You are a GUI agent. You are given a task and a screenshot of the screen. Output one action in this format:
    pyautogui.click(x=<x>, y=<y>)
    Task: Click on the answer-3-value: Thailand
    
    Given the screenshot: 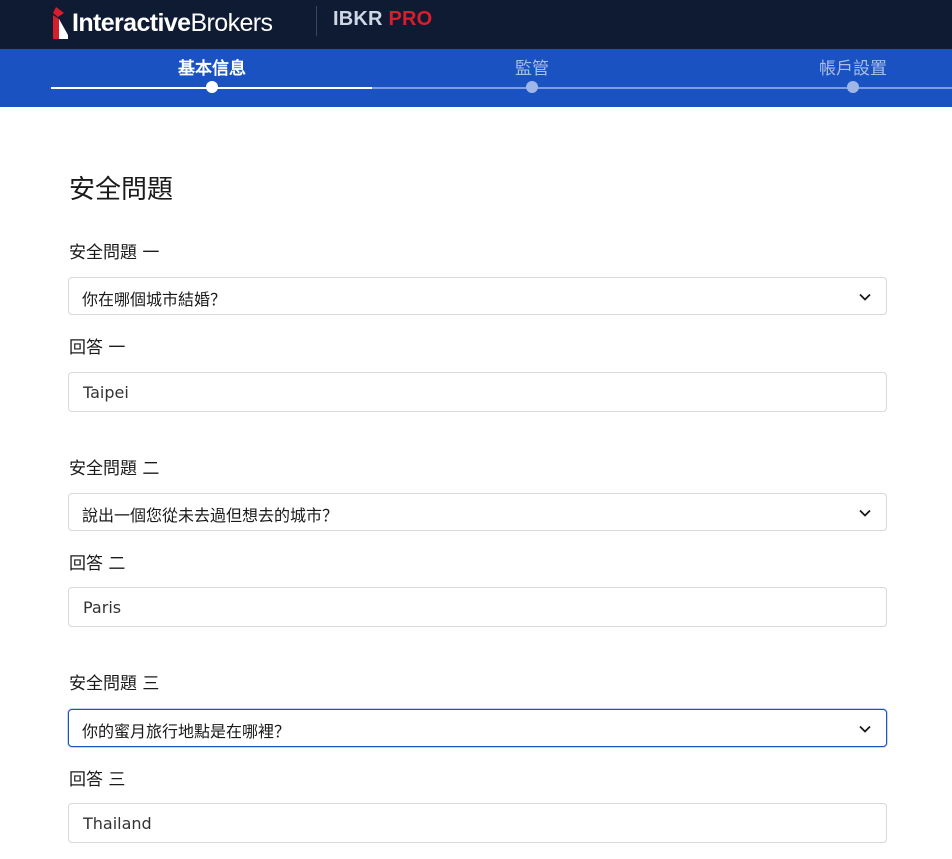 What is the action you would take?
    pyautogui.click(x=117, y=823)
    